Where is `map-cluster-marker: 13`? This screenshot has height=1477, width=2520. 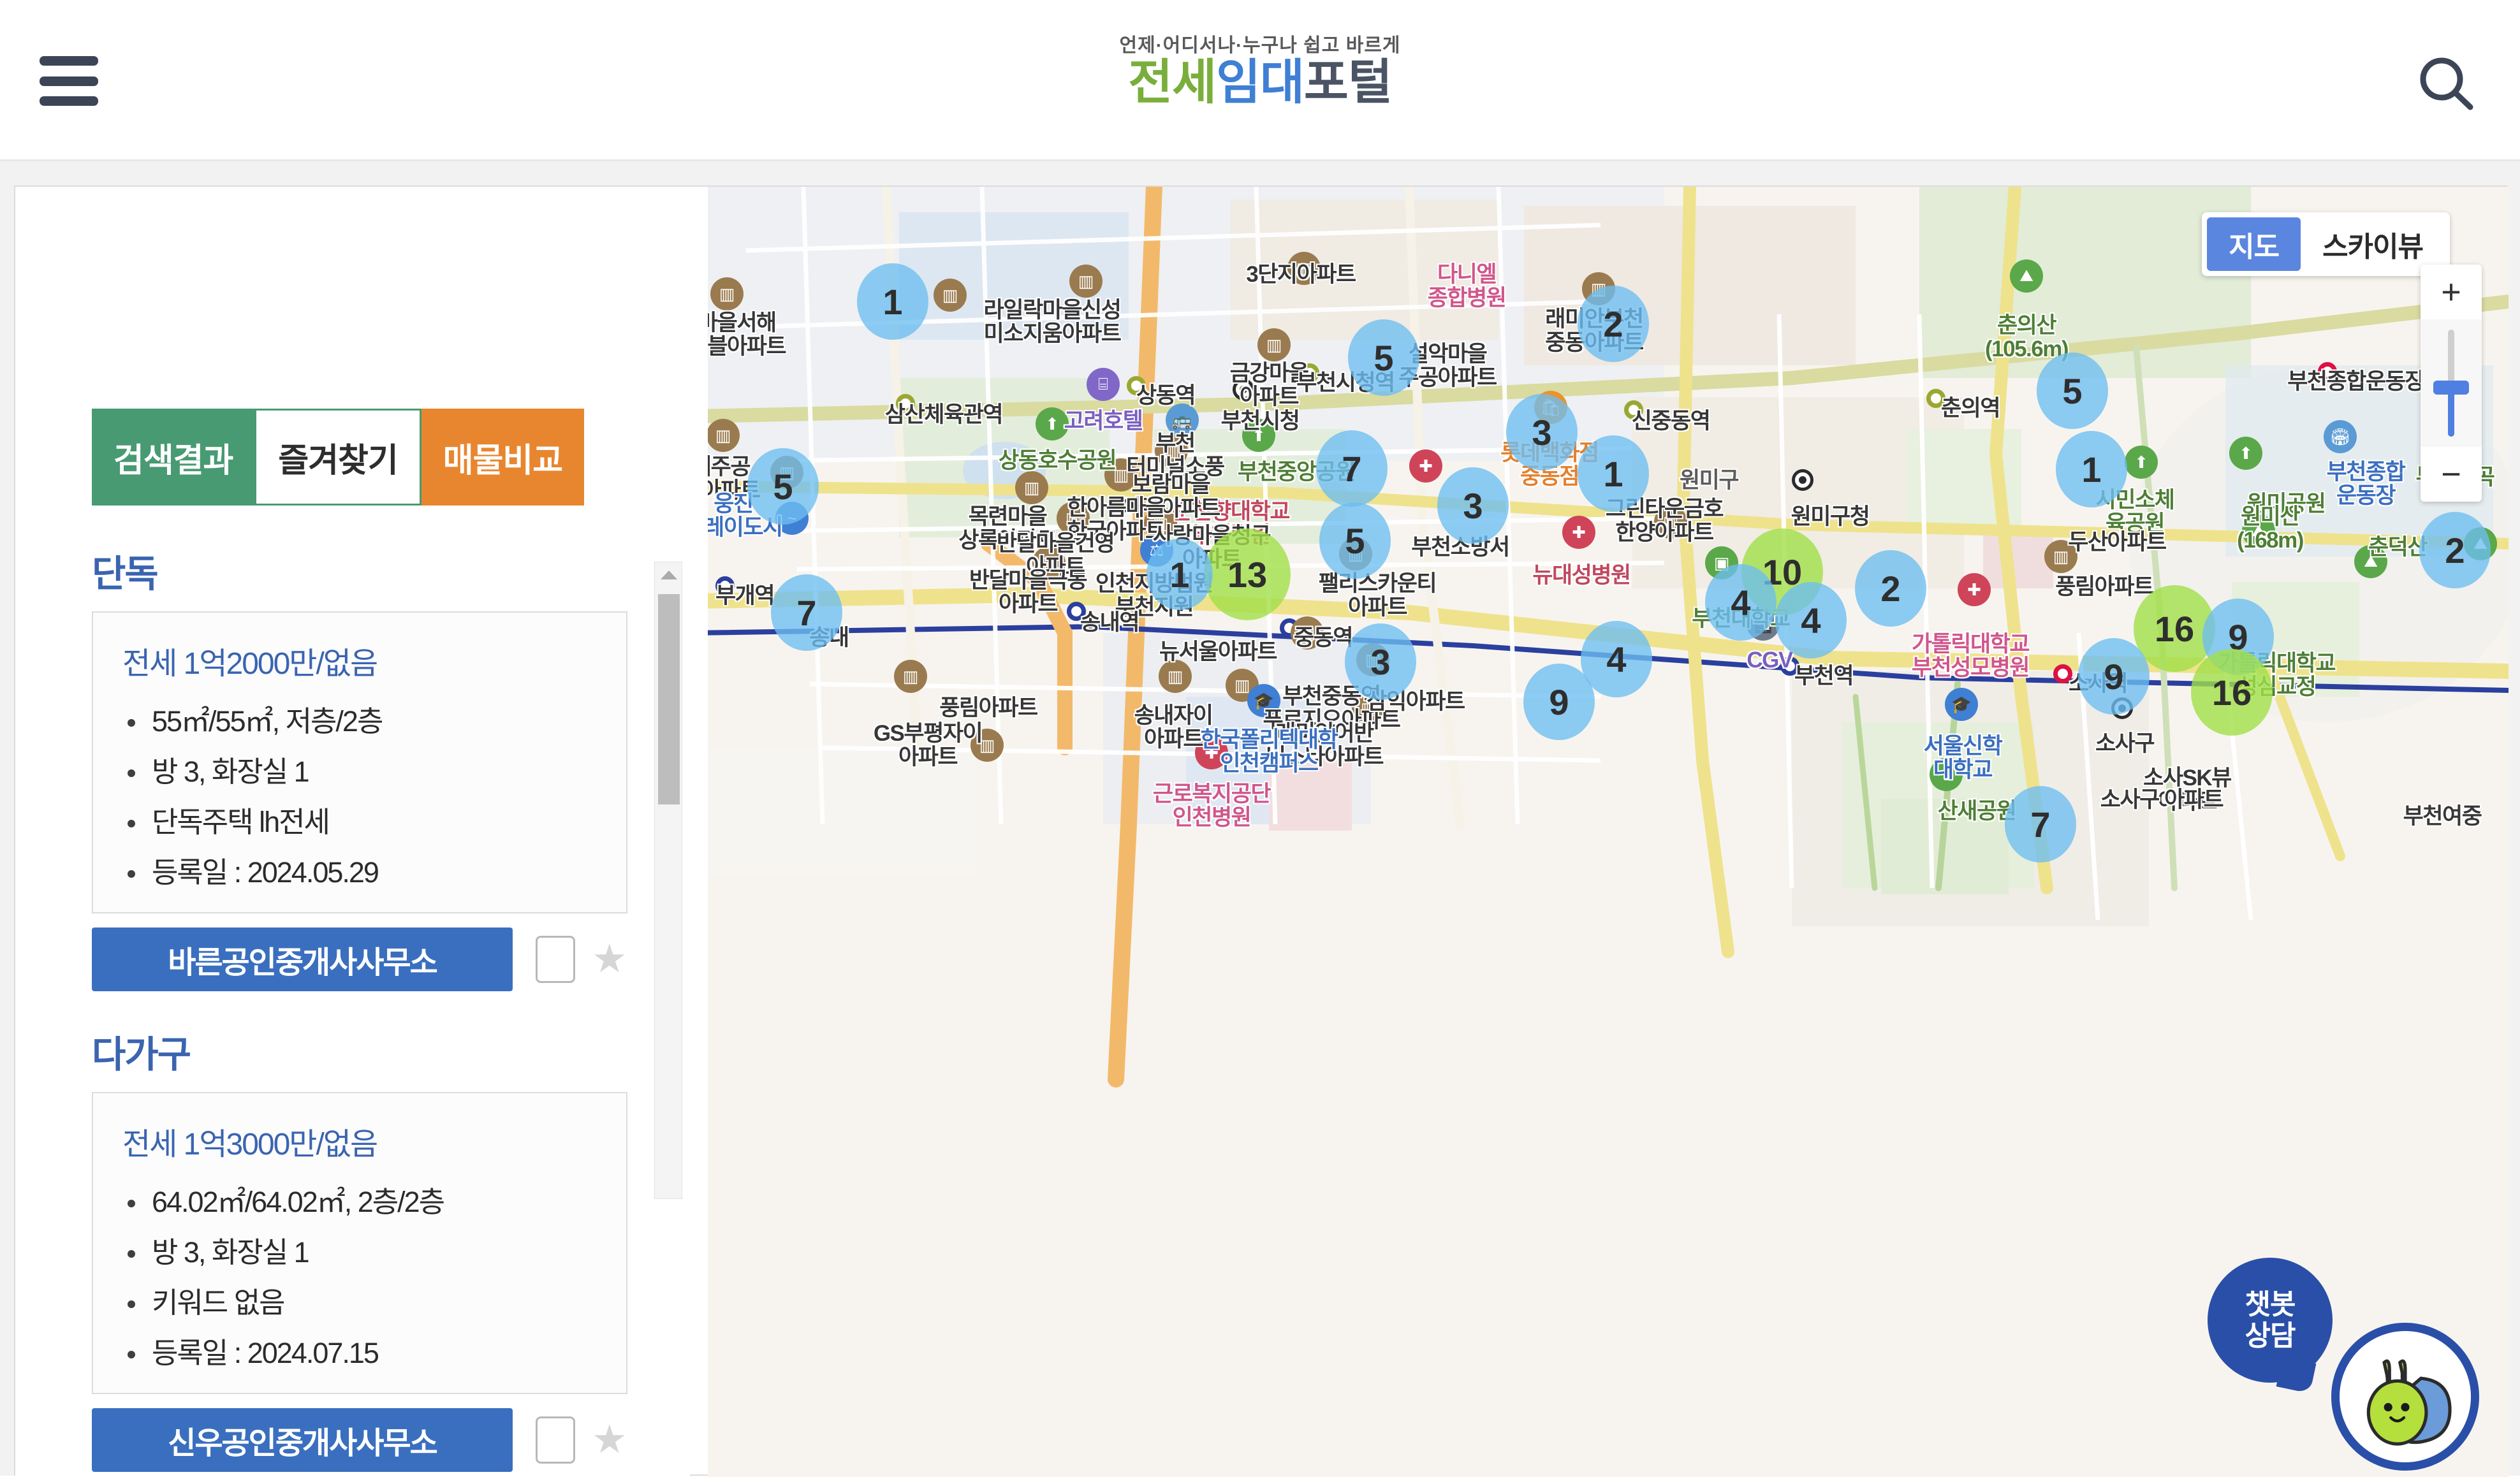 map-cluster-marker: 13 is located at coordinates (1247, 574).